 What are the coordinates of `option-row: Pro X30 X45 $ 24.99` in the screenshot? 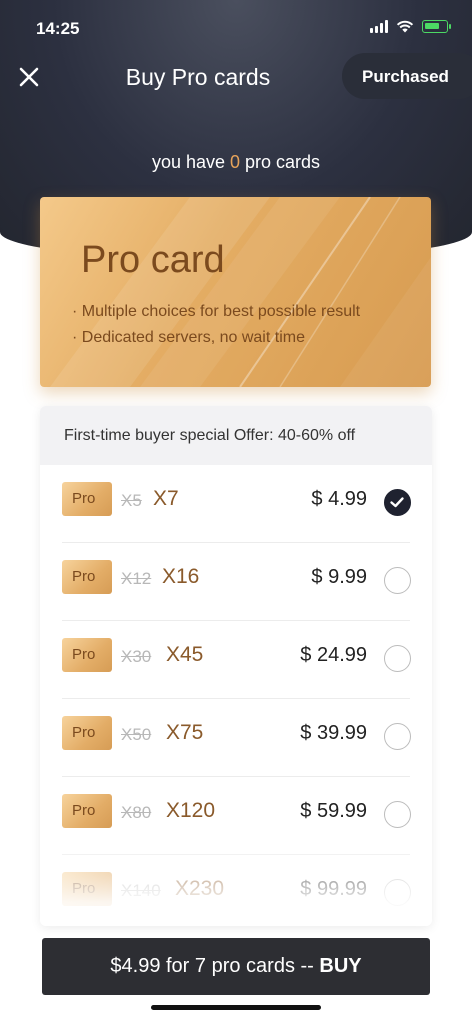 It's located at (236, 660).